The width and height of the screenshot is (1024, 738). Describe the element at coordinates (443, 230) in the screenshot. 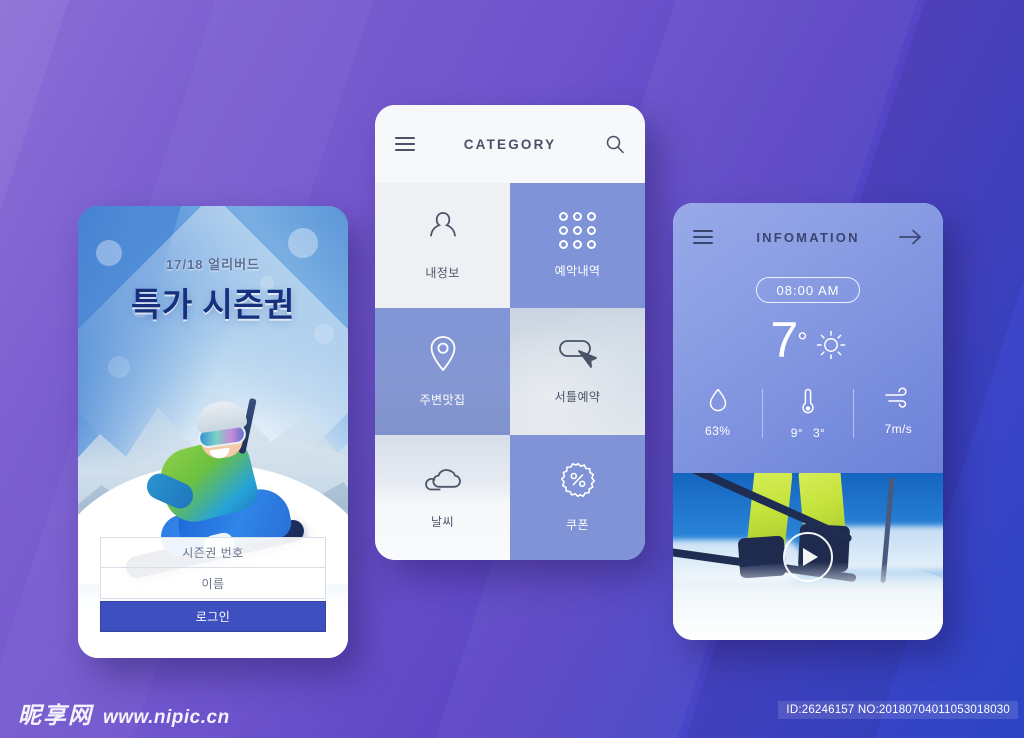

I see `person-icon` at that location.